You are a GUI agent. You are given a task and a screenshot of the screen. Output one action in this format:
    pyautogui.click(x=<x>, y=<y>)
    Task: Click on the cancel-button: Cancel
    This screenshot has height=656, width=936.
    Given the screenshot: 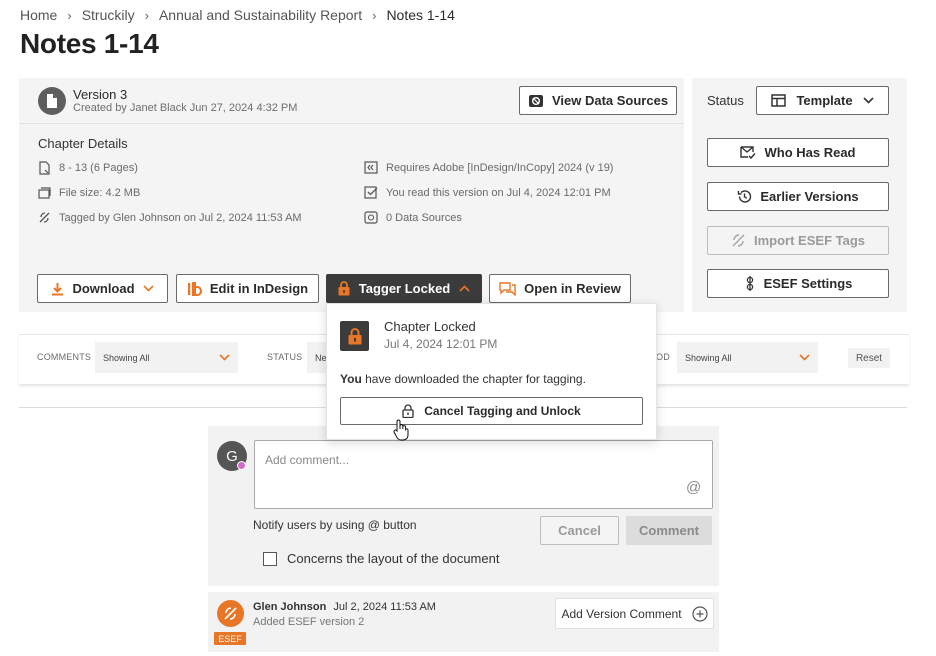 What is the action you would take?
    pyautogui.click(x=579, y=530)
    